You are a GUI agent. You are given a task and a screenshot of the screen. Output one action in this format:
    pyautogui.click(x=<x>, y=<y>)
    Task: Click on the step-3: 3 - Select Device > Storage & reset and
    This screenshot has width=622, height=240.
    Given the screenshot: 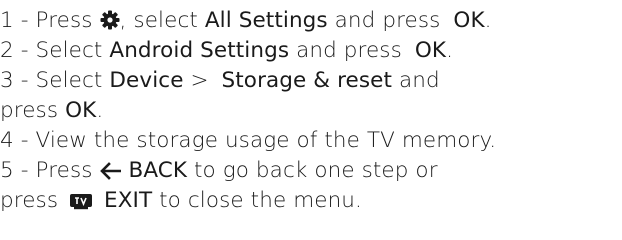 What is the action you would take?
    pyautogui.click(x=220, y=80)
    